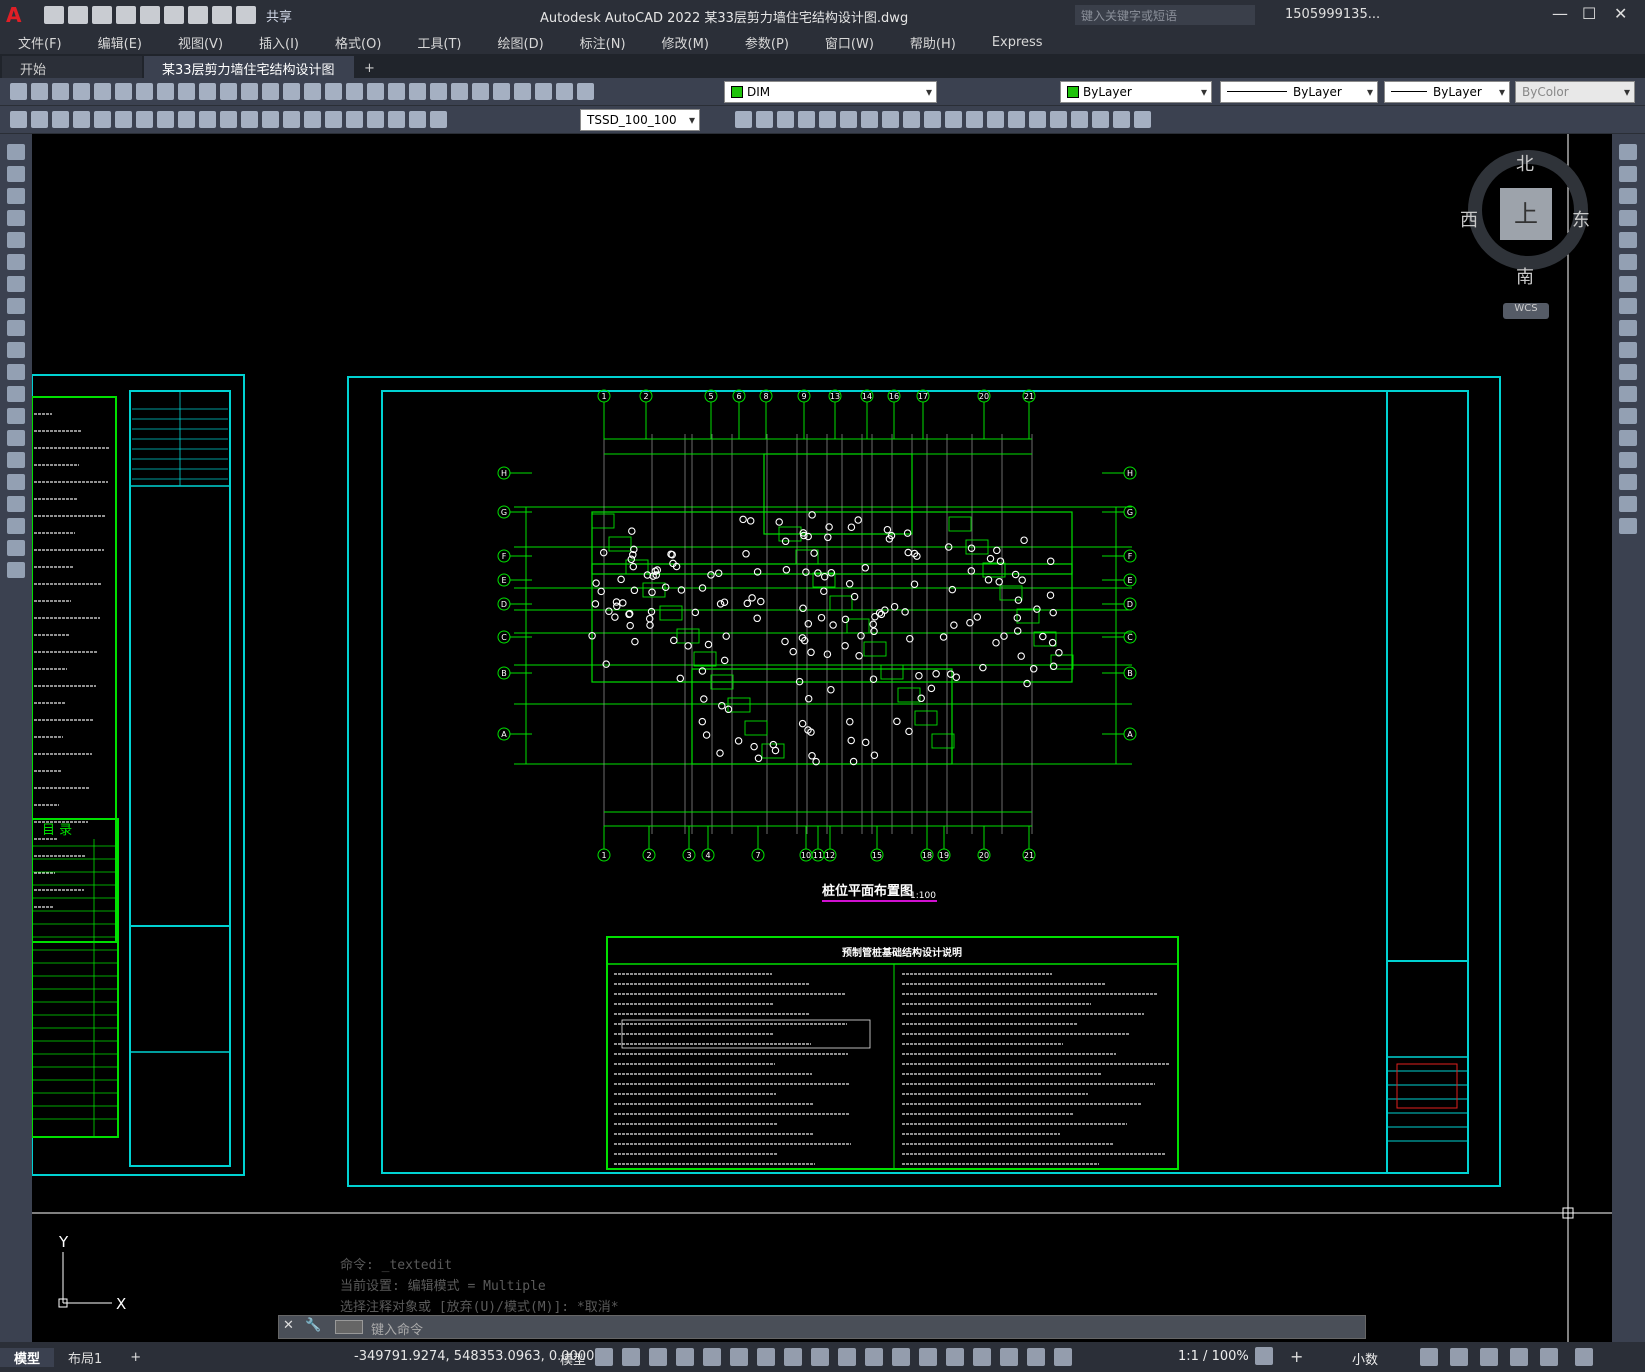 Image resolution: width=1645 pixels, height=1372 pixels. I want to click on dim-edit-icon, so click(396, 119).